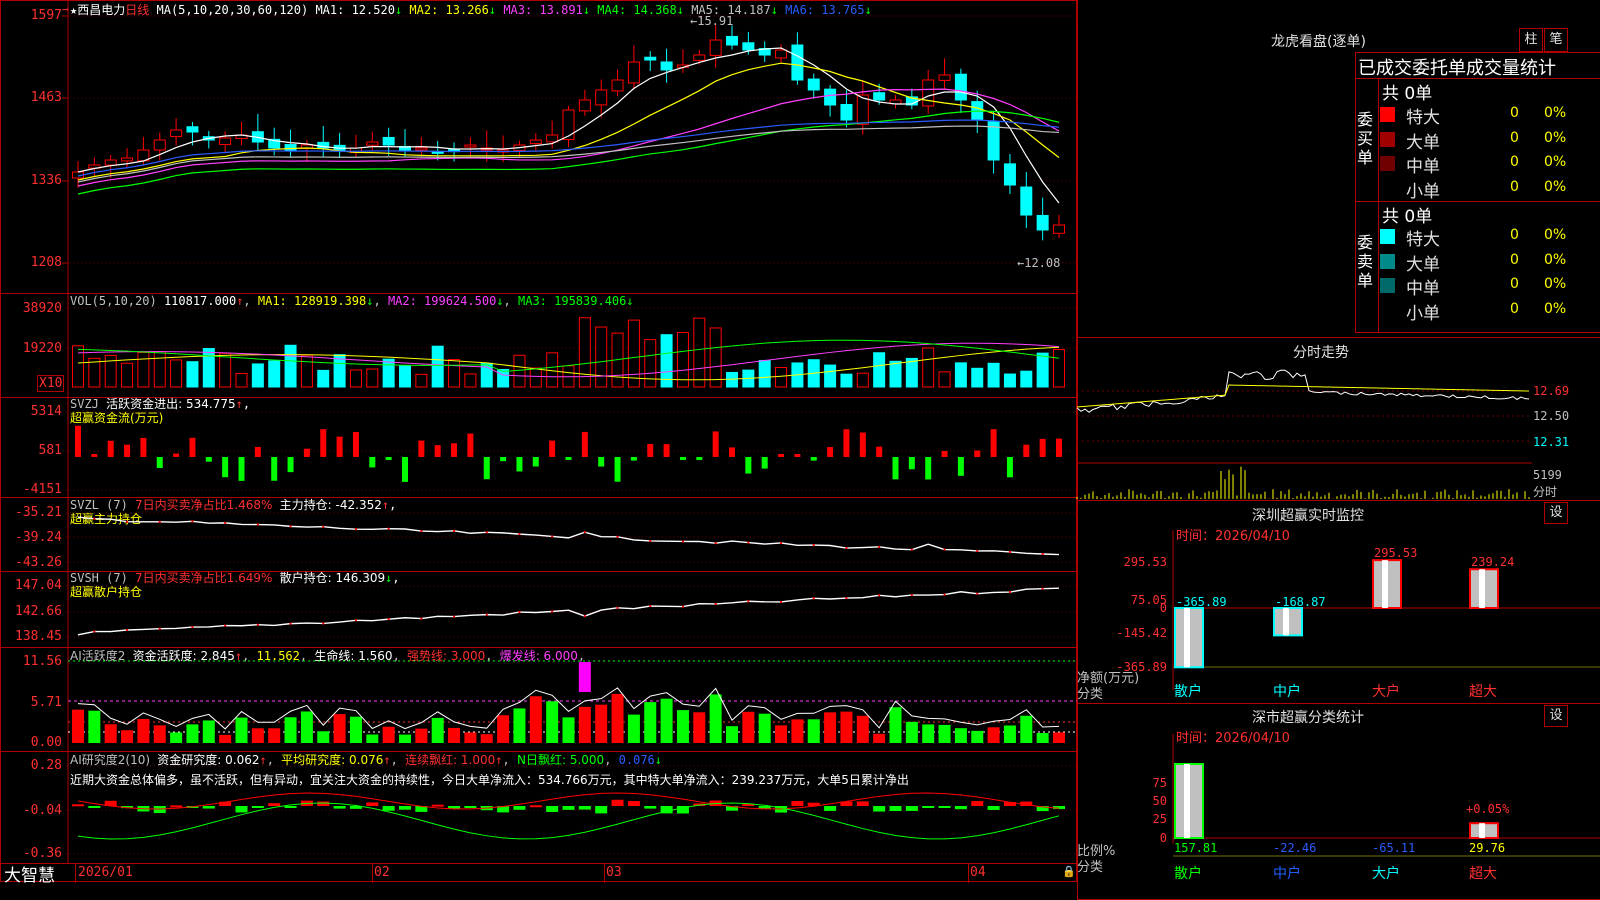 The width and height of the screenshot is (1600, 900). What do you see at coordinates (1490, 164) in the screenshot?
I see `order-row: 中单 0 0%` at bounding box center [1490, 164].